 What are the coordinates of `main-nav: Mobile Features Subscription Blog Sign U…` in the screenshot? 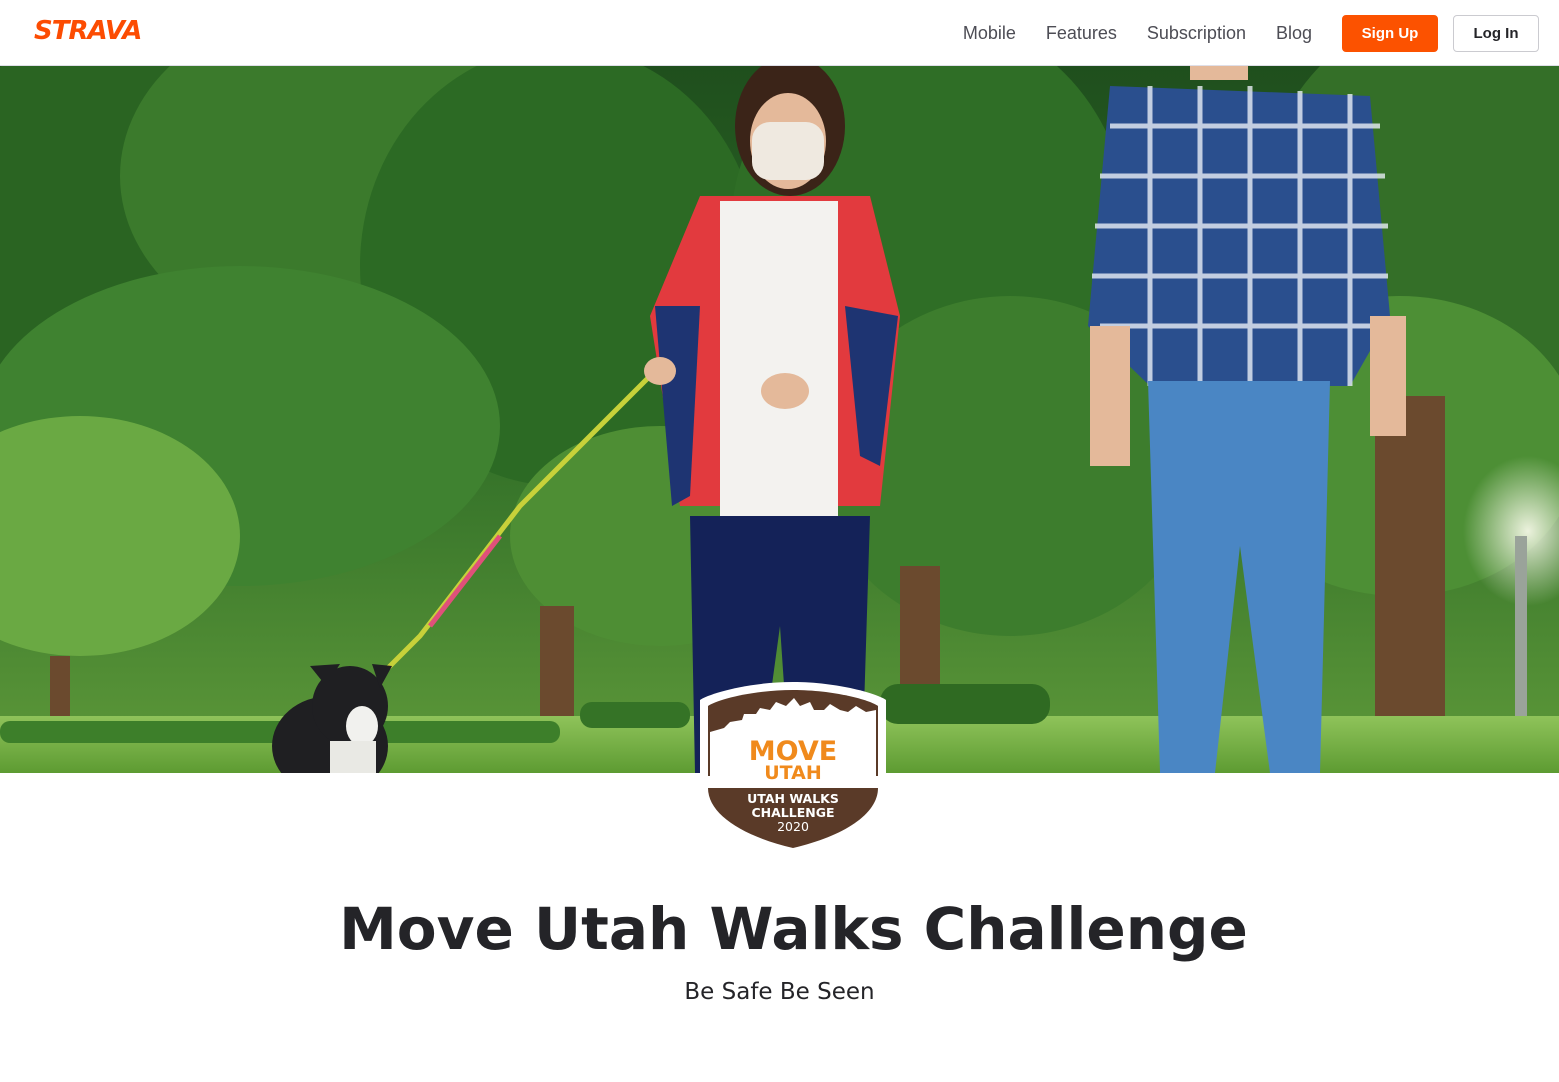 It's located at (1261, 33).